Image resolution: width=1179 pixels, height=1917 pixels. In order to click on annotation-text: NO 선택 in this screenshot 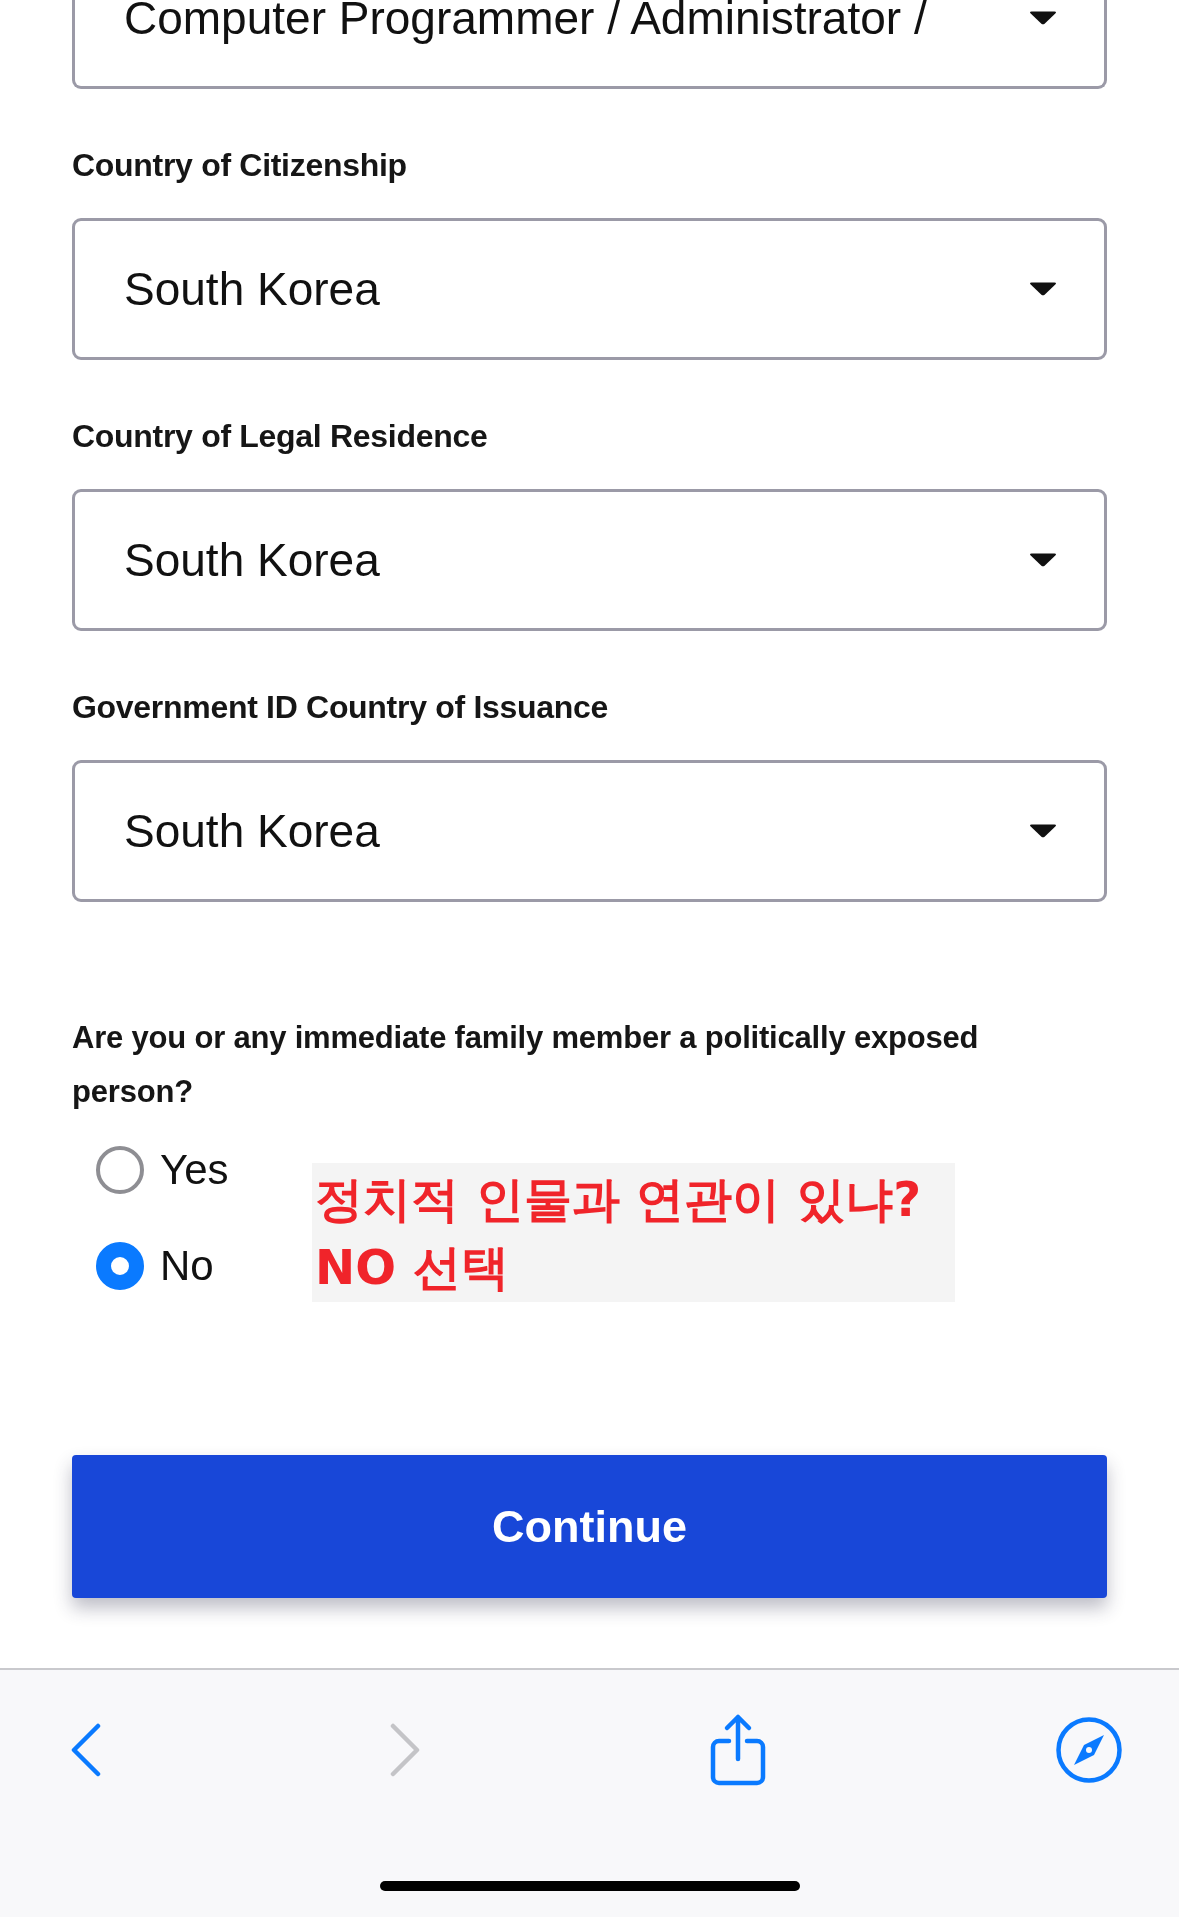, I will do `click(412, 1267)`.